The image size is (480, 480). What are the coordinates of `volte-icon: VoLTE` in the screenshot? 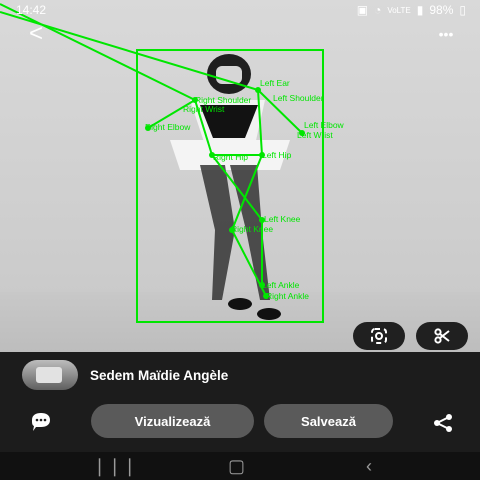 It's located at (399, 10).